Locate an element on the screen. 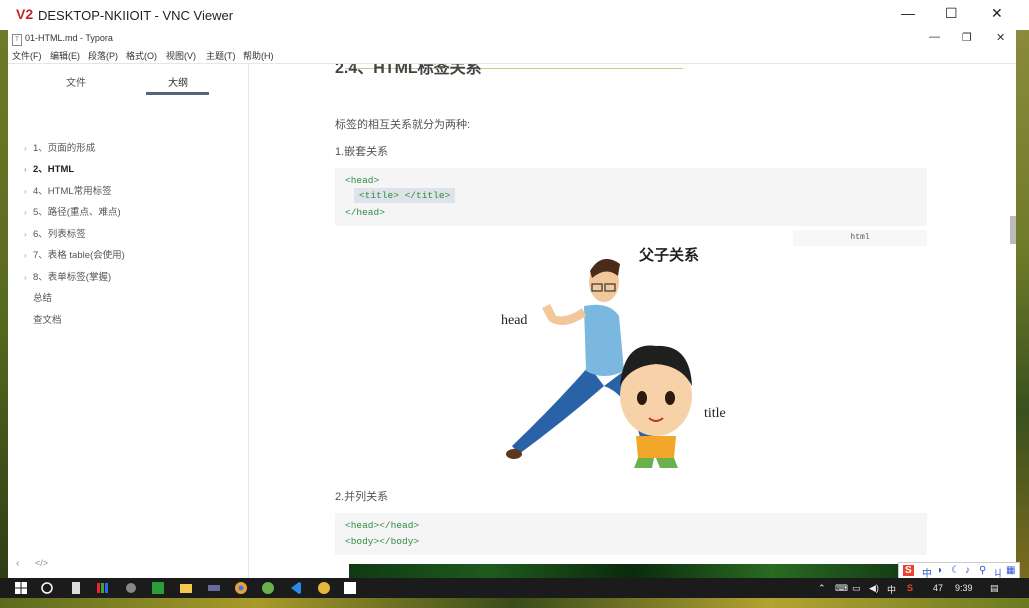  outline-item-1: › 1、页面的形成 is located at coordinates (59, 147).